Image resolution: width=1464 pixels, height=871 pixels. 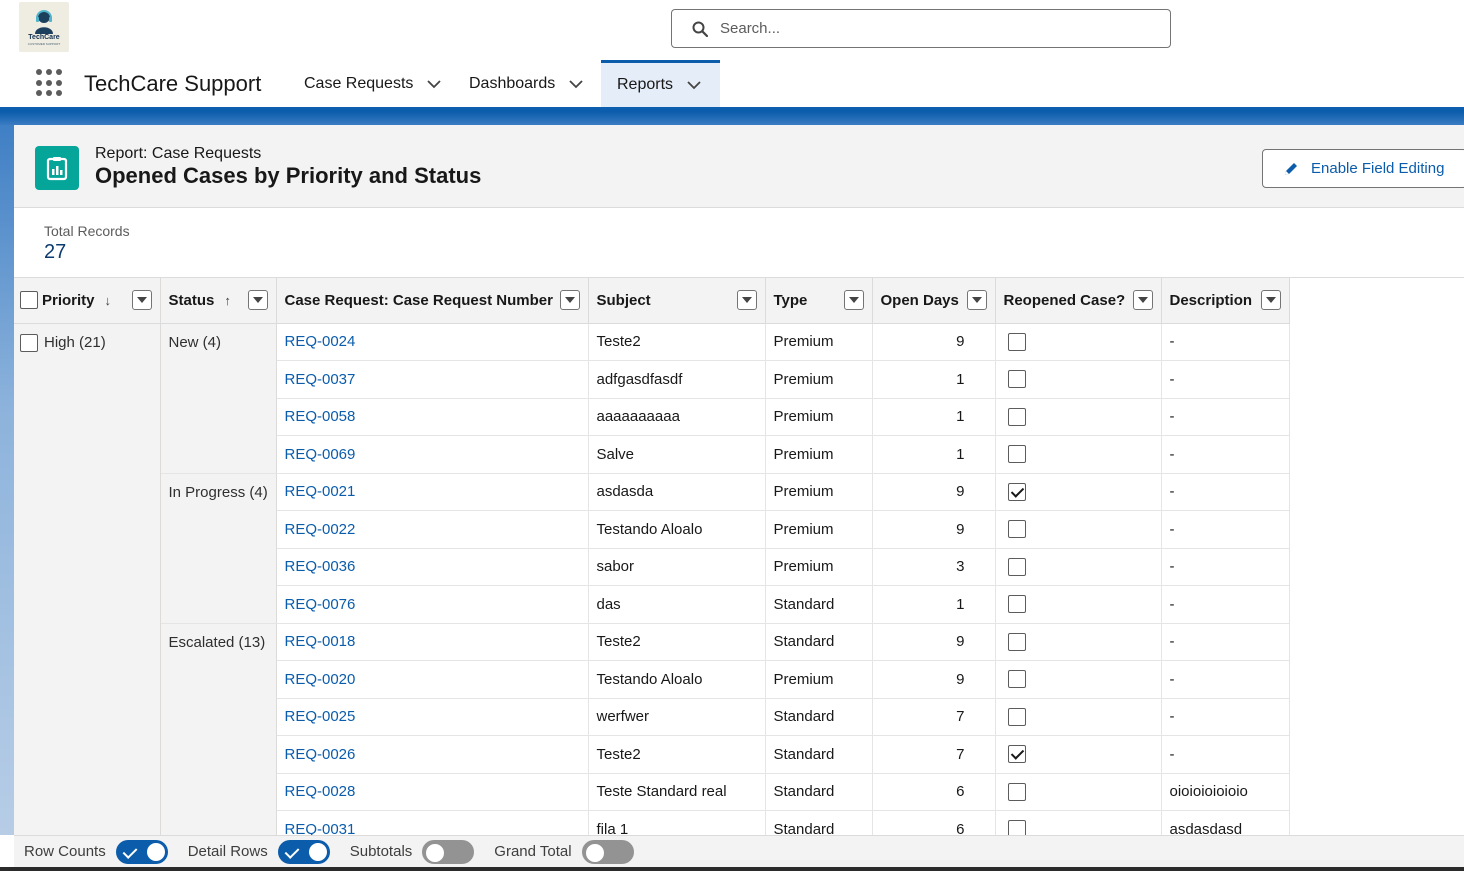 I want to click on global-search, so click(x=921, y=28).